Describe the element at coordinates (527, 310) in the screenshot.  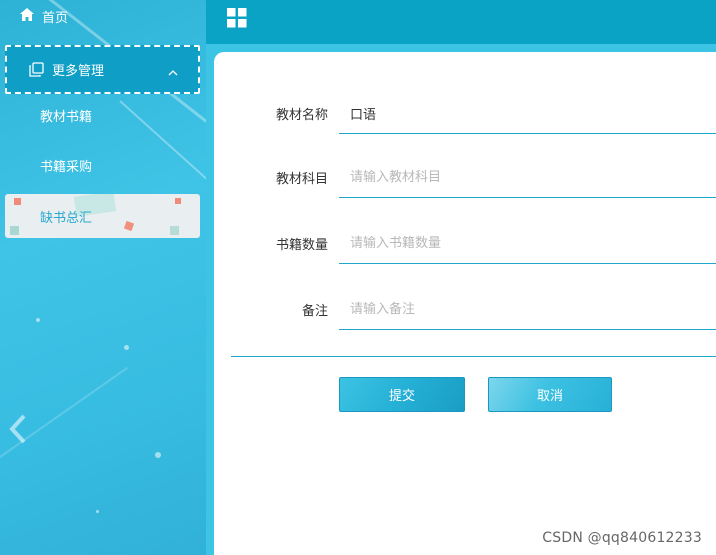
I see `remarks-input` at that location.